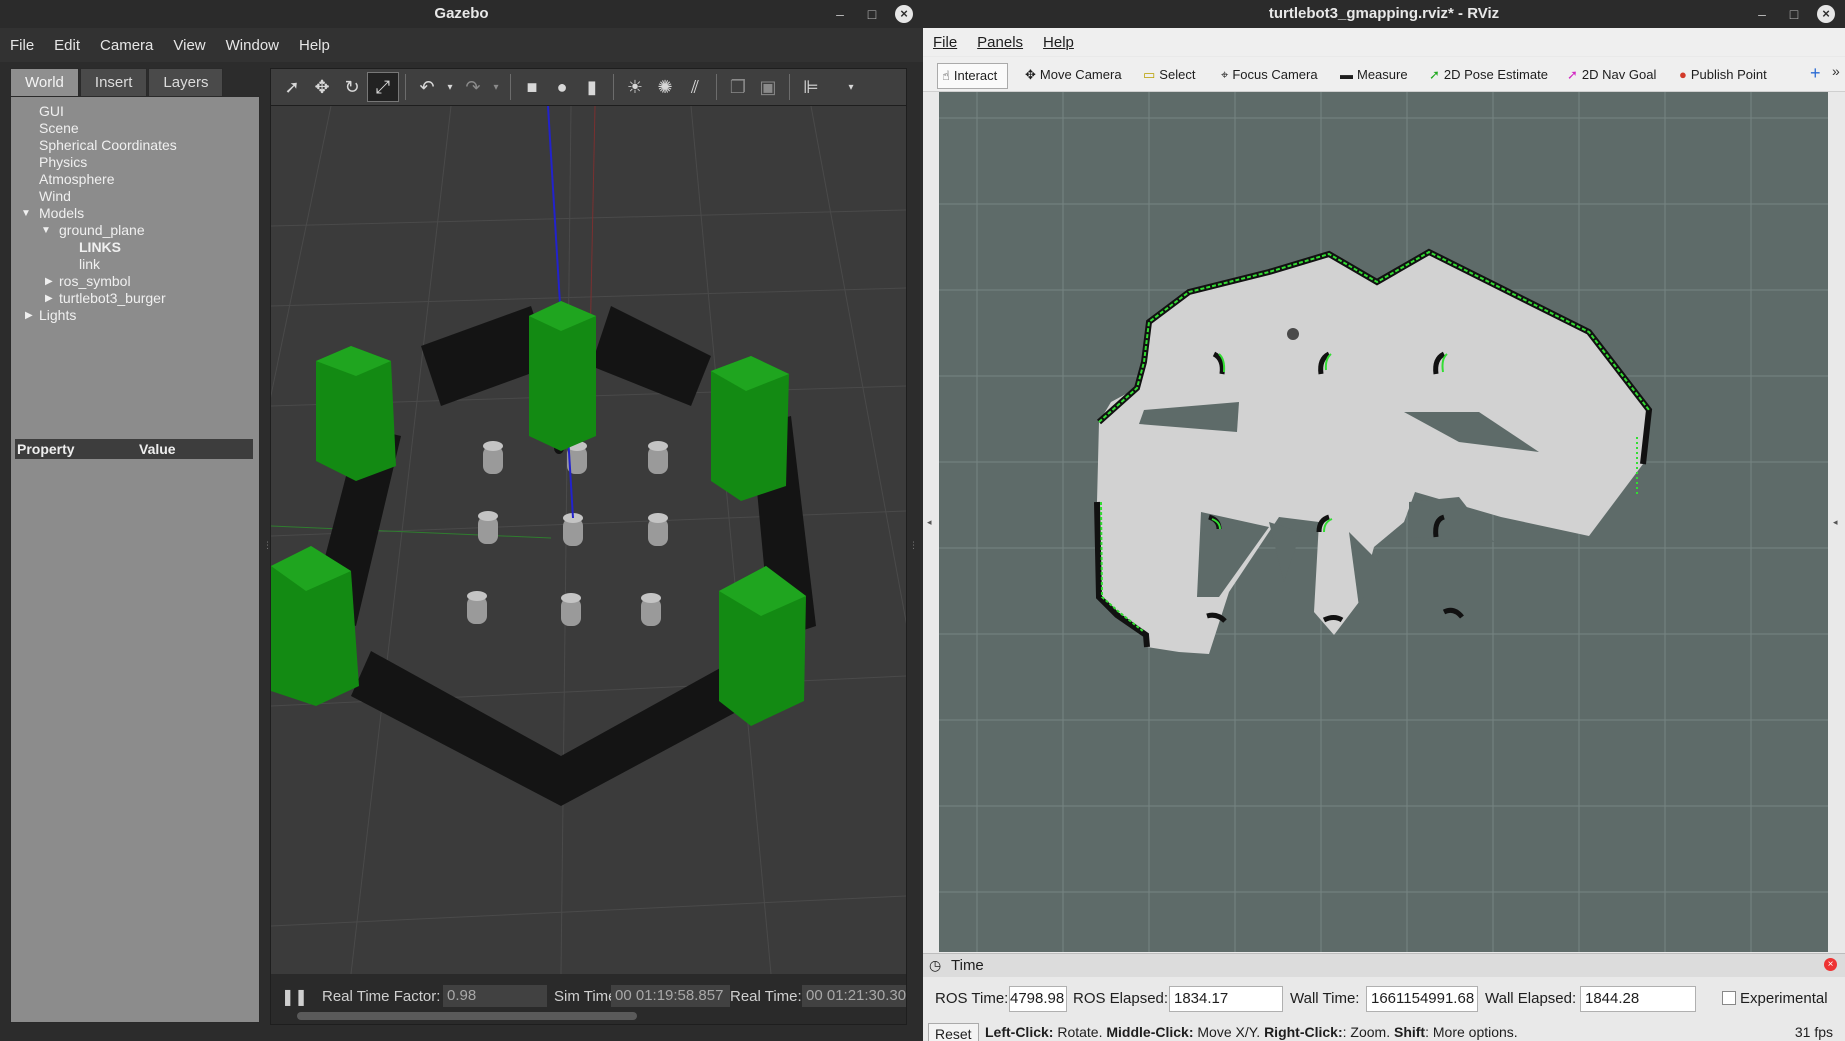  What do you see at coordinates (811, 87) in the screenshot?
I see `align-icon: ⊫` at bounding box center [811, 87].